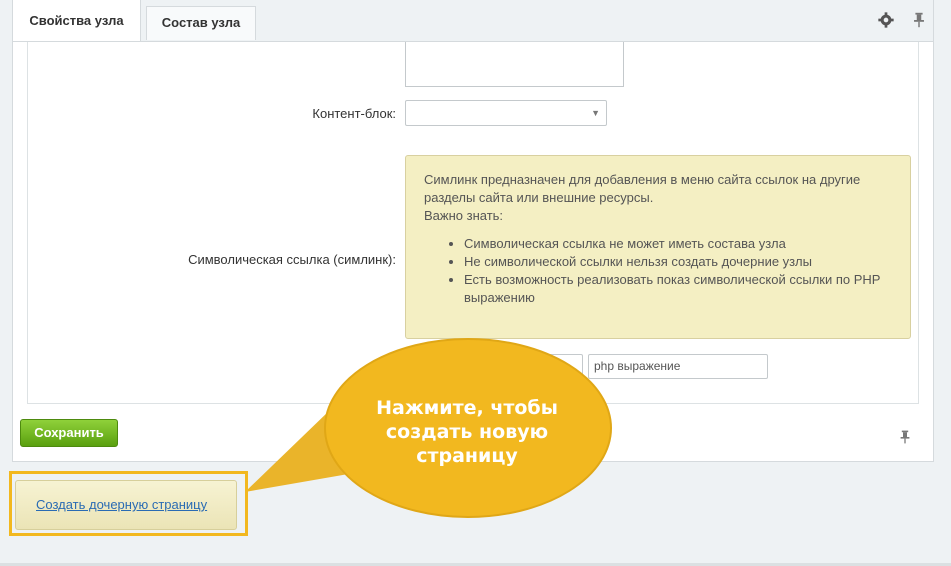 This screenshot has width=951, height=566. What do you see at coordinates (467, 456) in the screenshot?
I see `callout-line: страницу` at bounding box center [467, 456].